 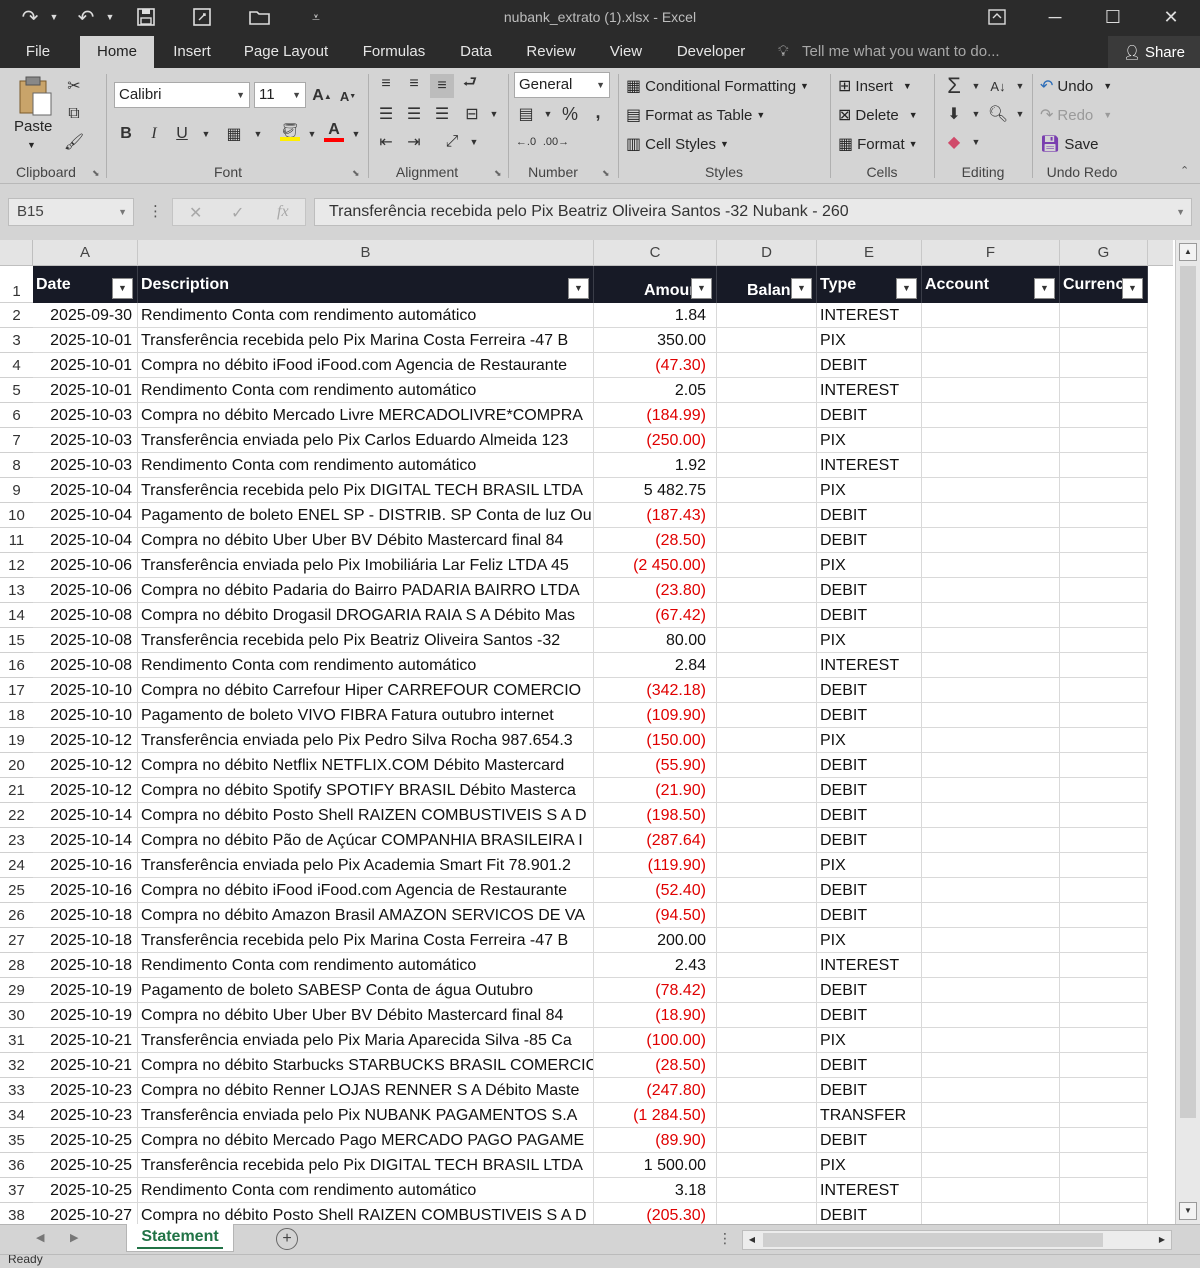 I want to click on amount-cell: 2.43, so click(x=655, y=965).